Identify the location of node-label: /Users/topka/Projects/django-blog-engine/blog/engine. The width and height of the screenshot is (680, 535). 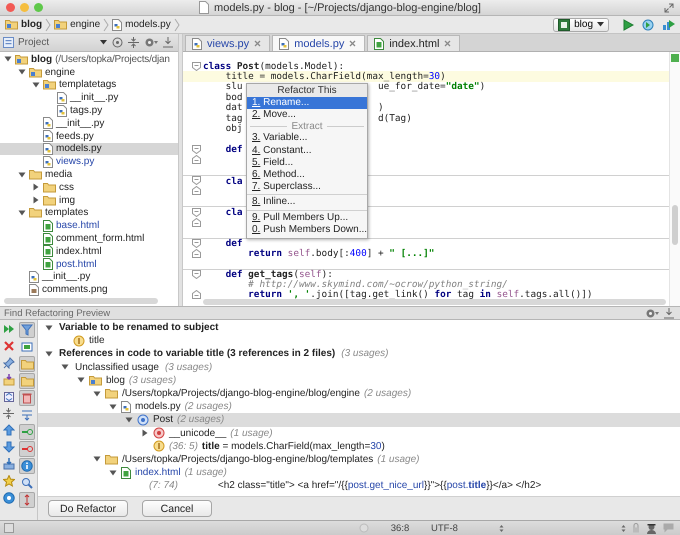
(241, 394).